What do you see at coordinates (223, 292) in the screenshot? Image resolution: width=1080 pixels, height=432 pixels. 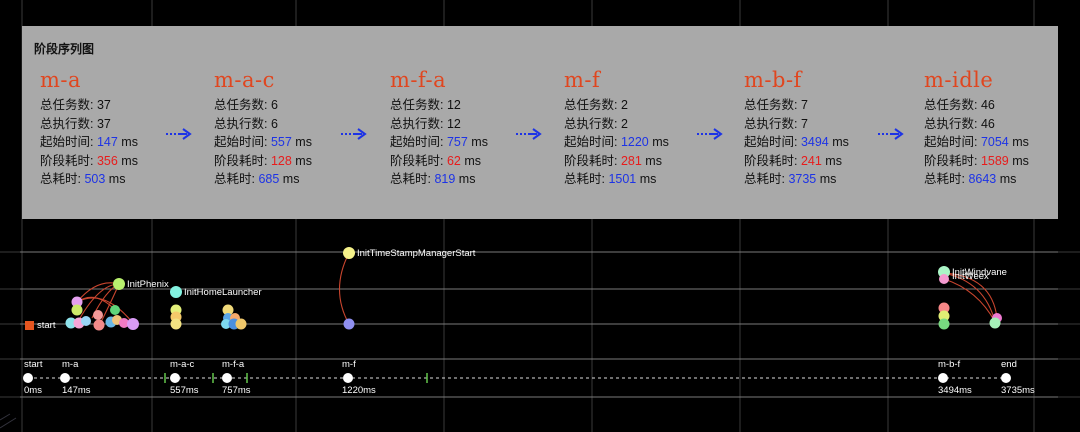 I see `task-label-init-home-launcher: InitHomeLauncher` at bounding box center [223, 292].